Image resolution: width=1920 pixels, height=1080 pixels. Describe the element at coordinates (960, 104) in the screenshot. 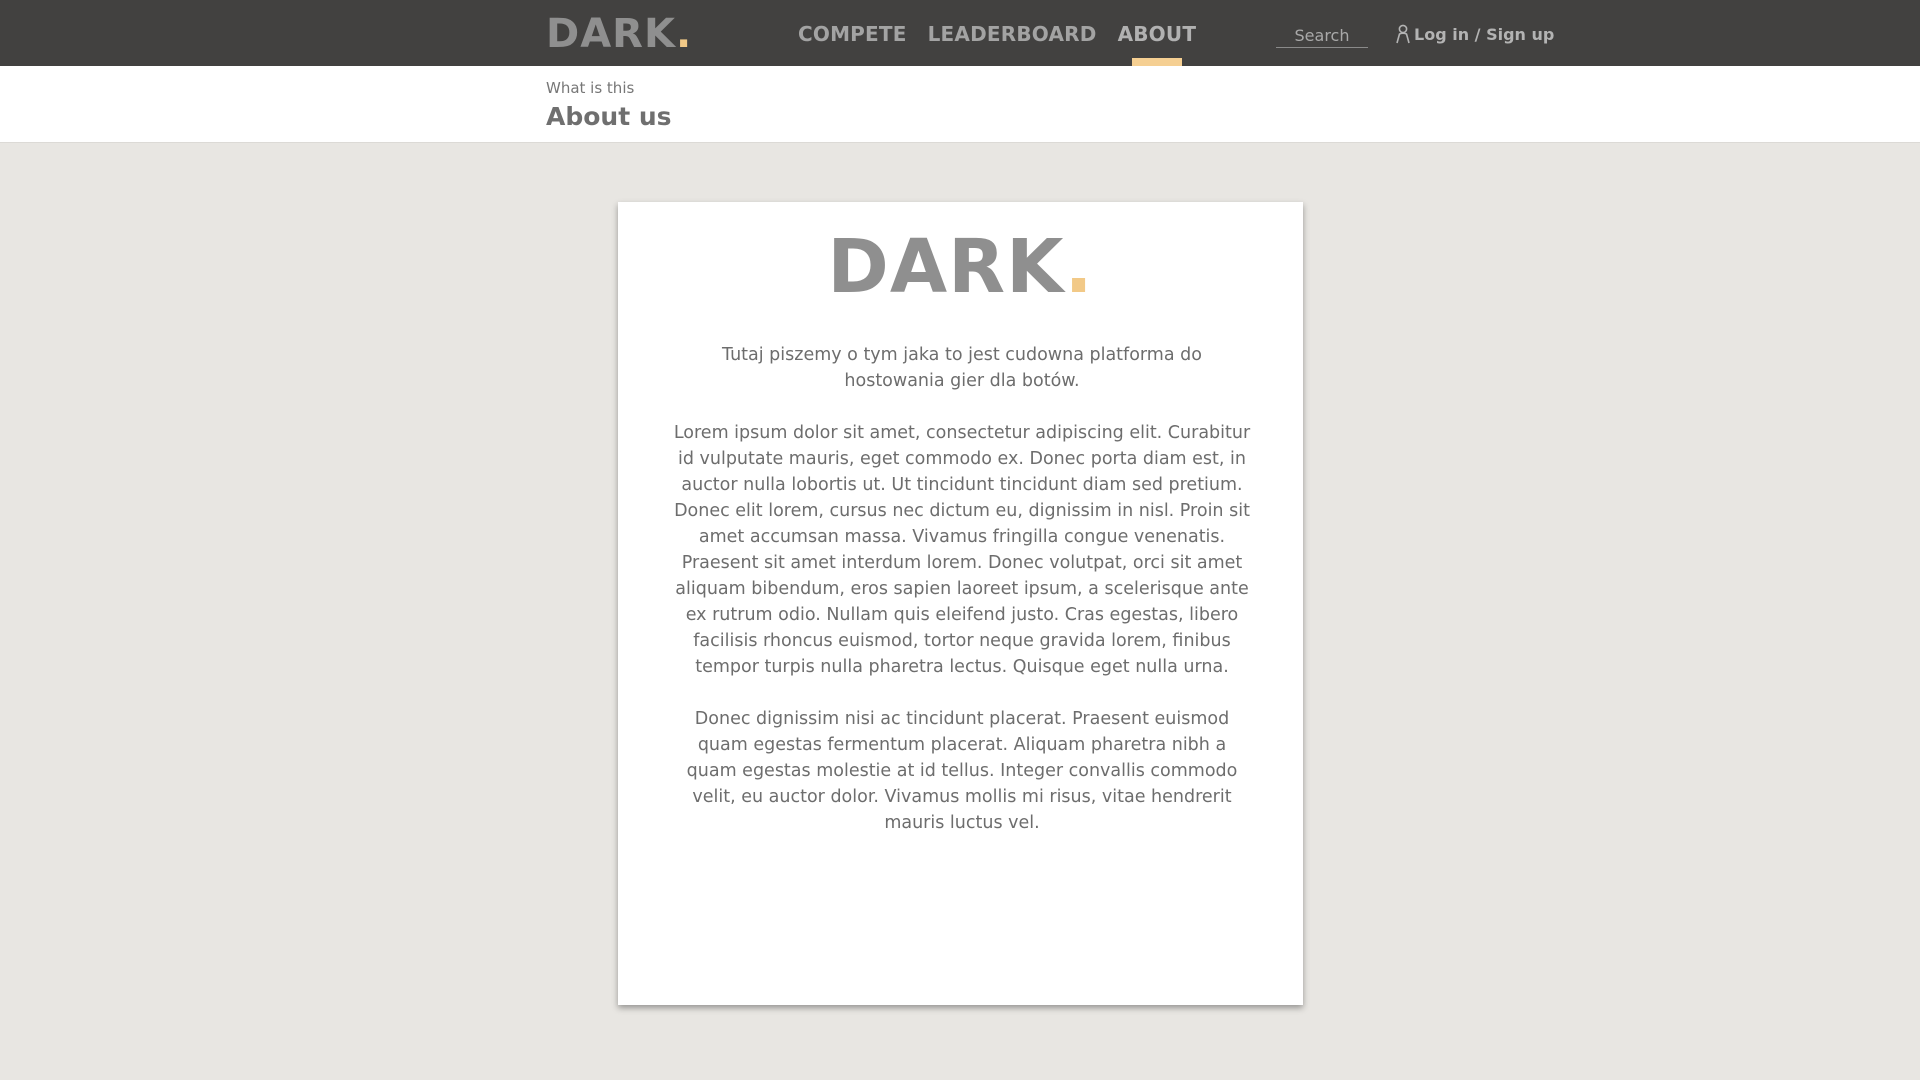

I see `page-header: What is this About us` at that location.